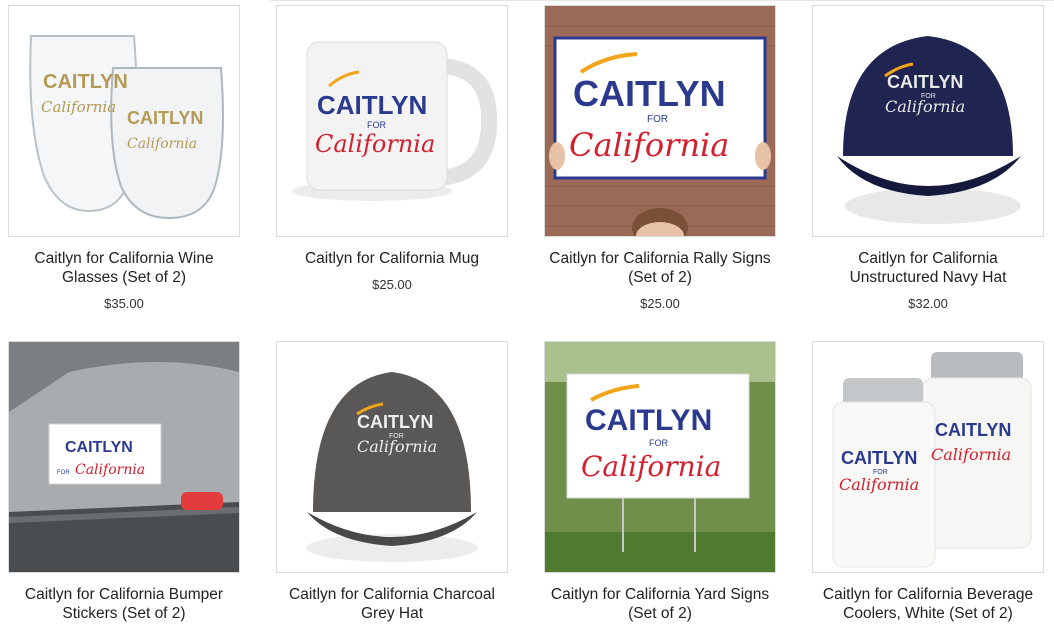 Image resolution: width=1054 pixels, height=630 pixels. Describe the element at coordinates (392, 604) in the screenshot. I see `product-title: Caitlyn for California Charcoal Grey Hat` at that location.